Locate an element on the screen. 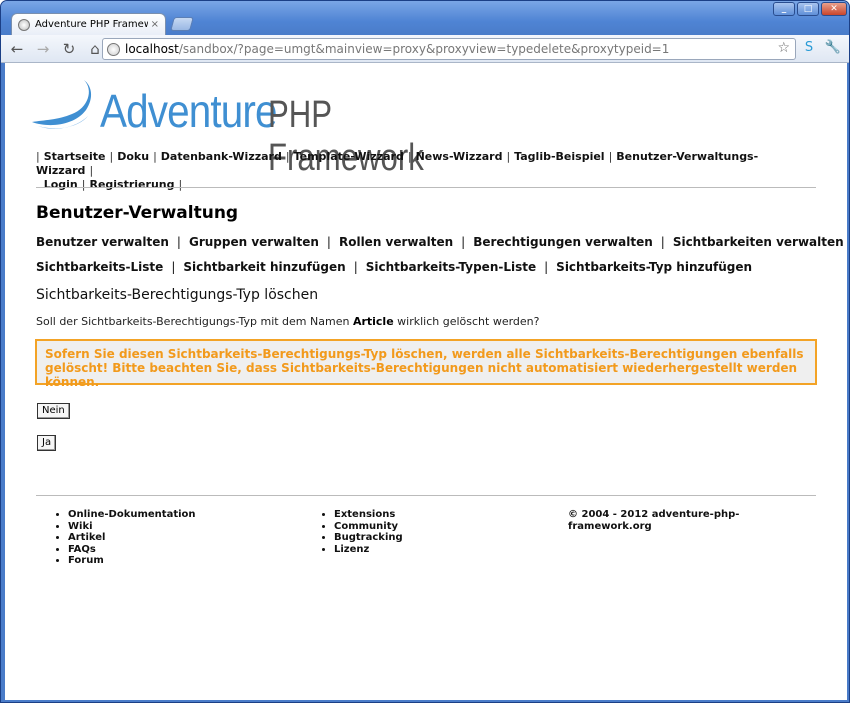 The image size is (850, 703). footer-link-extensions: Extensions is located at coordinates (368, 515).